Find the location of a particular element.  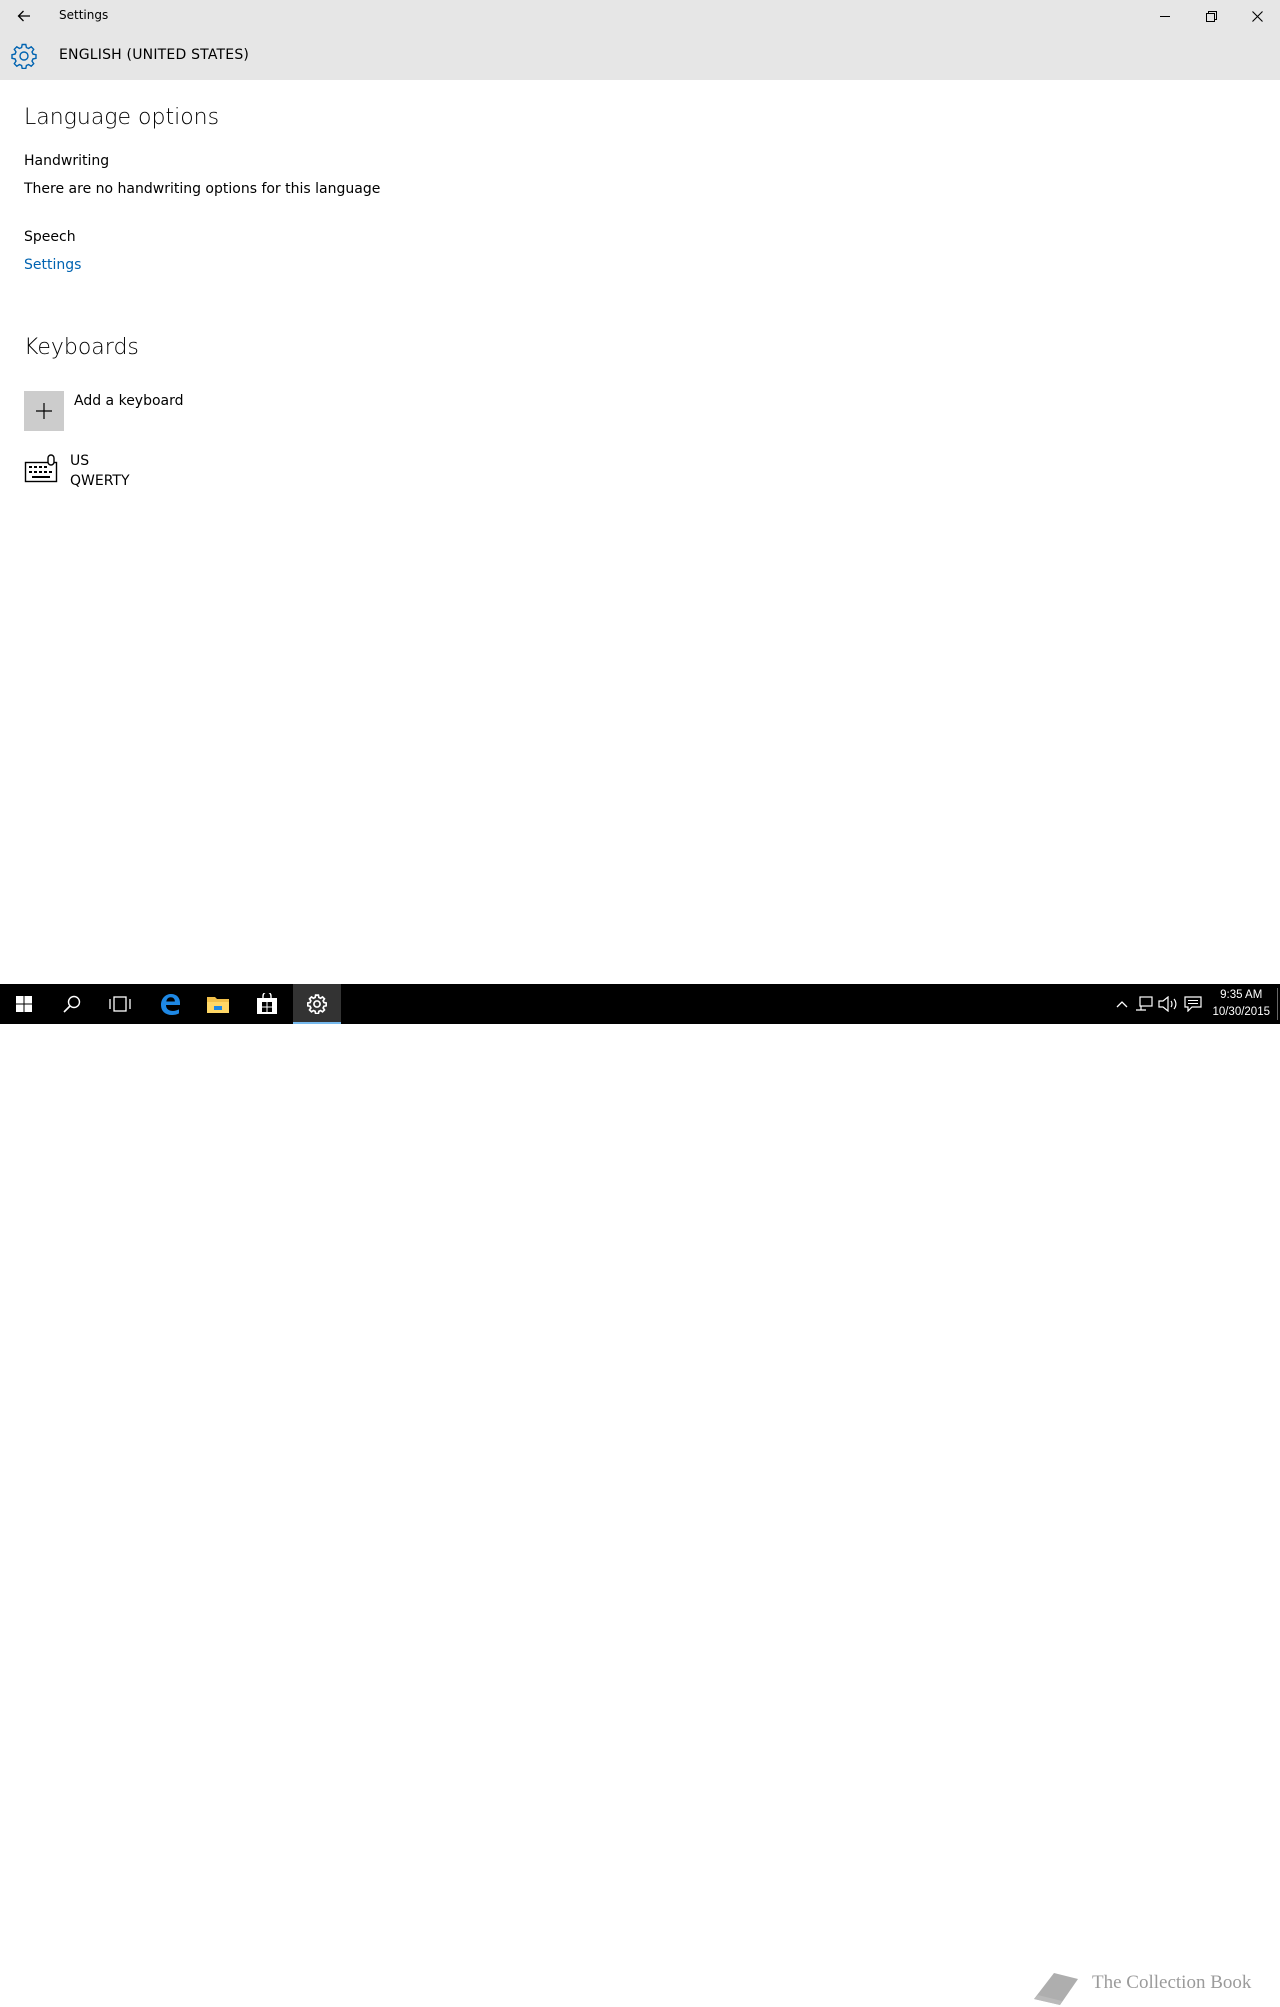

speaker-icon is located at coordinates (1167, 1004).